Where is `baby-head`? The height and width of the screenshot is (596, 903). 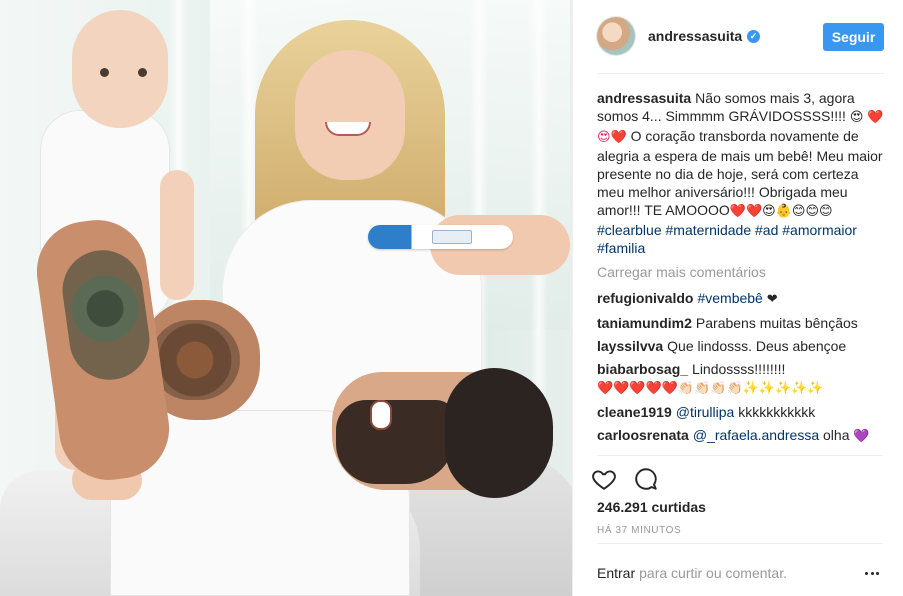 baby-head is located at coordinates (120, 69).